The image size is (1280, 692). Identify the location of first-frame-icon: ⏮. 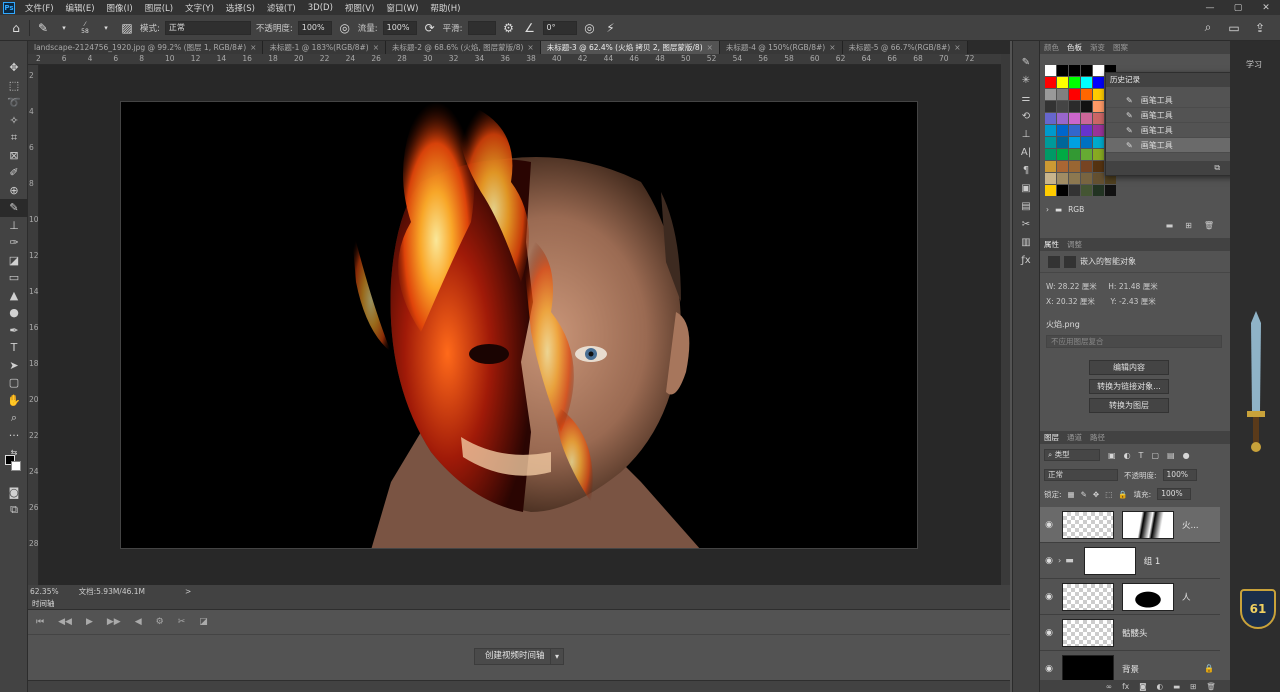
(40, 622).